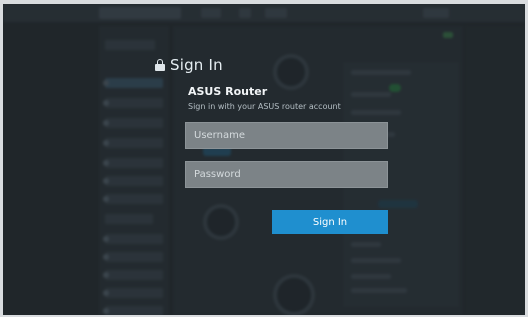 This screenshot has height=317, width=528. What do you see at coordinates (196, 65) in the screenshot?
I see `dialog-title: Sign In` at bounding box center [196, 65].